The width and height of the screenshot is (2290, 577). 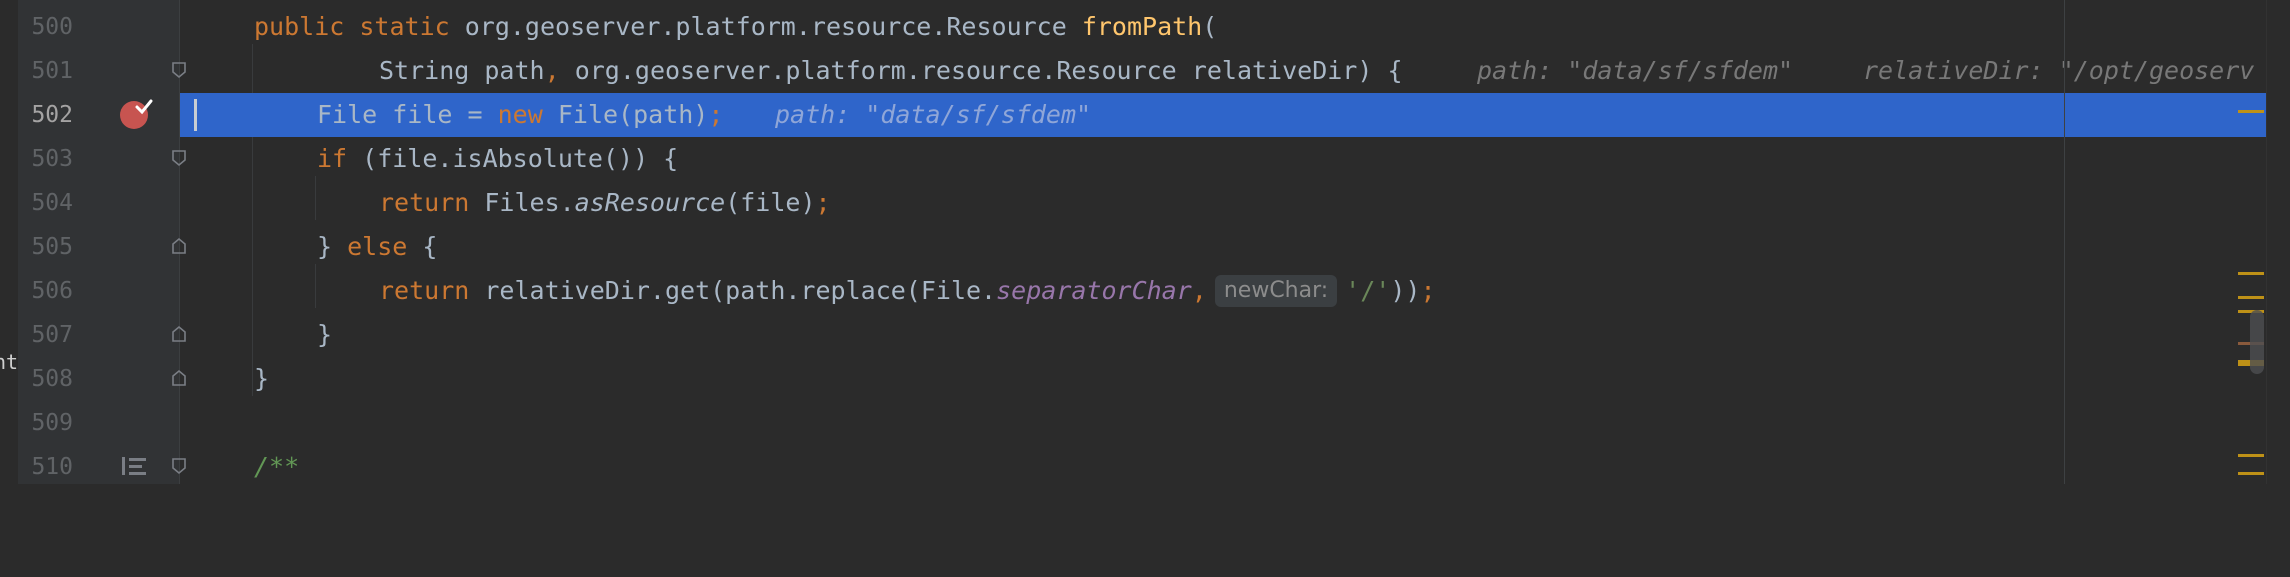 What do you see at coordinates (45, 203) in the screenshot?
I see `line-number-504: 504` at bounding box center [45, 203].